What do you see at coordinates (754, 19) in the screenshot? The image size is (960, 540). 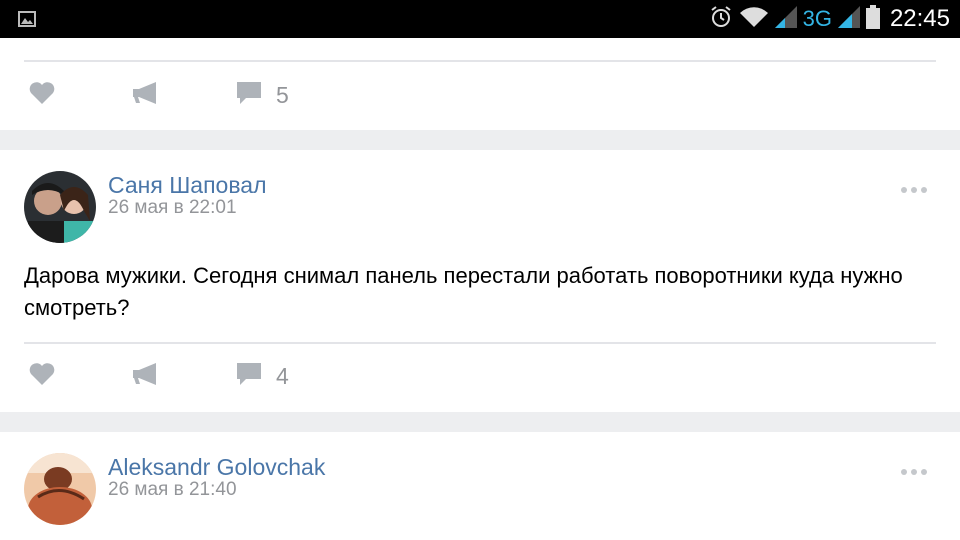 I see `wifi-icon` at bounding box center [754, 19].